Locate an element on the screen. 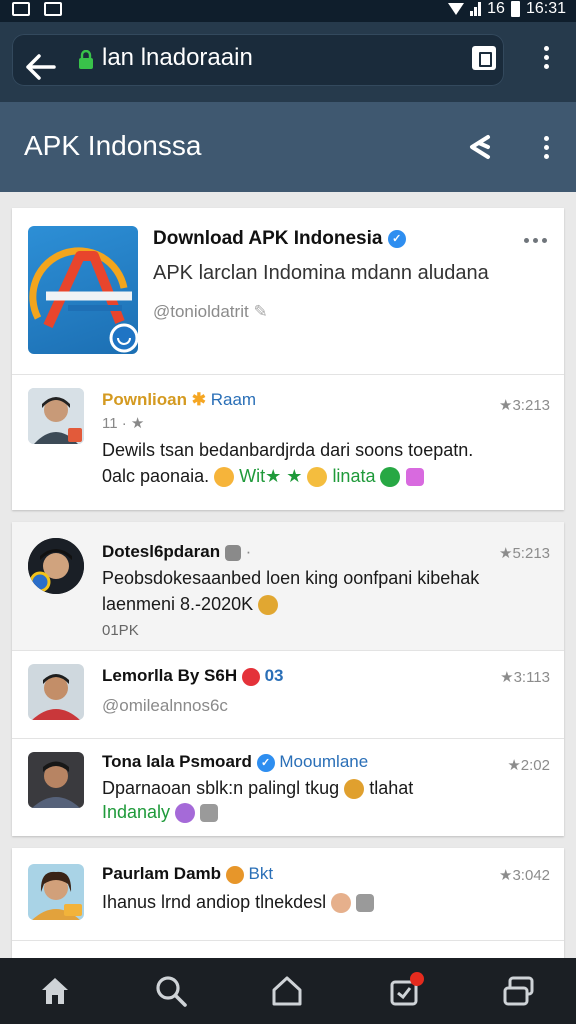 Image resolution: width=576 pixels, height=1024 pixels. bottom-navigation is located at coordinates (288, 991).